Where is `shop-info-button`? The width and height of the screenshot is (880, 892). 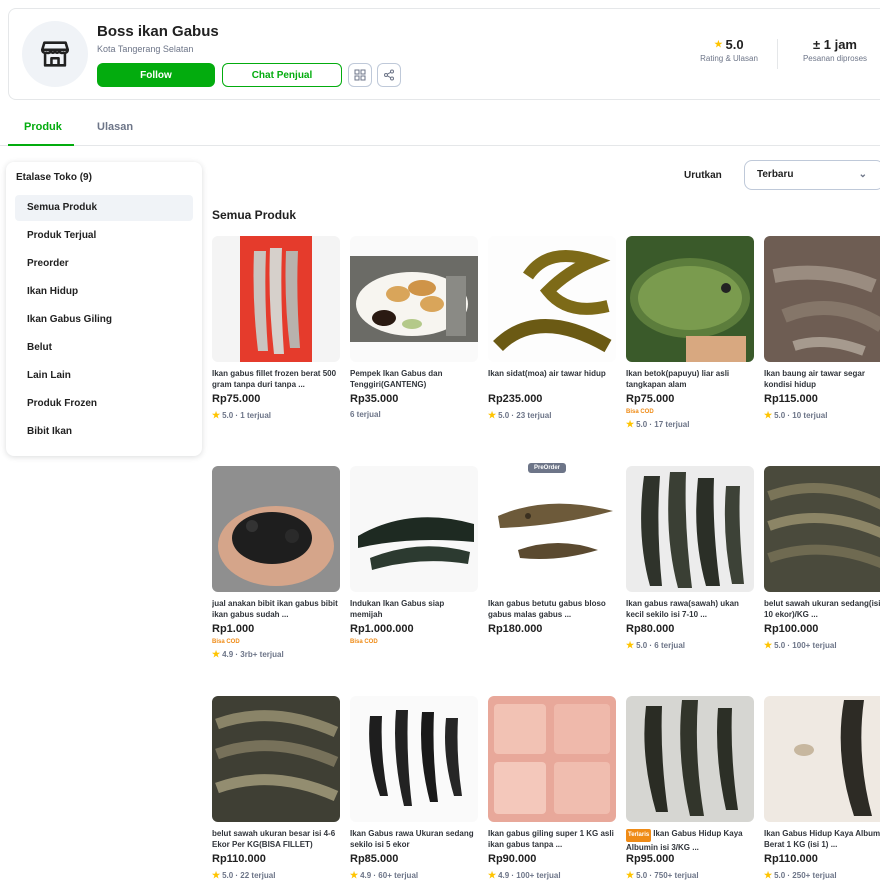
shop-info-button is located at coordinates (360, 75).